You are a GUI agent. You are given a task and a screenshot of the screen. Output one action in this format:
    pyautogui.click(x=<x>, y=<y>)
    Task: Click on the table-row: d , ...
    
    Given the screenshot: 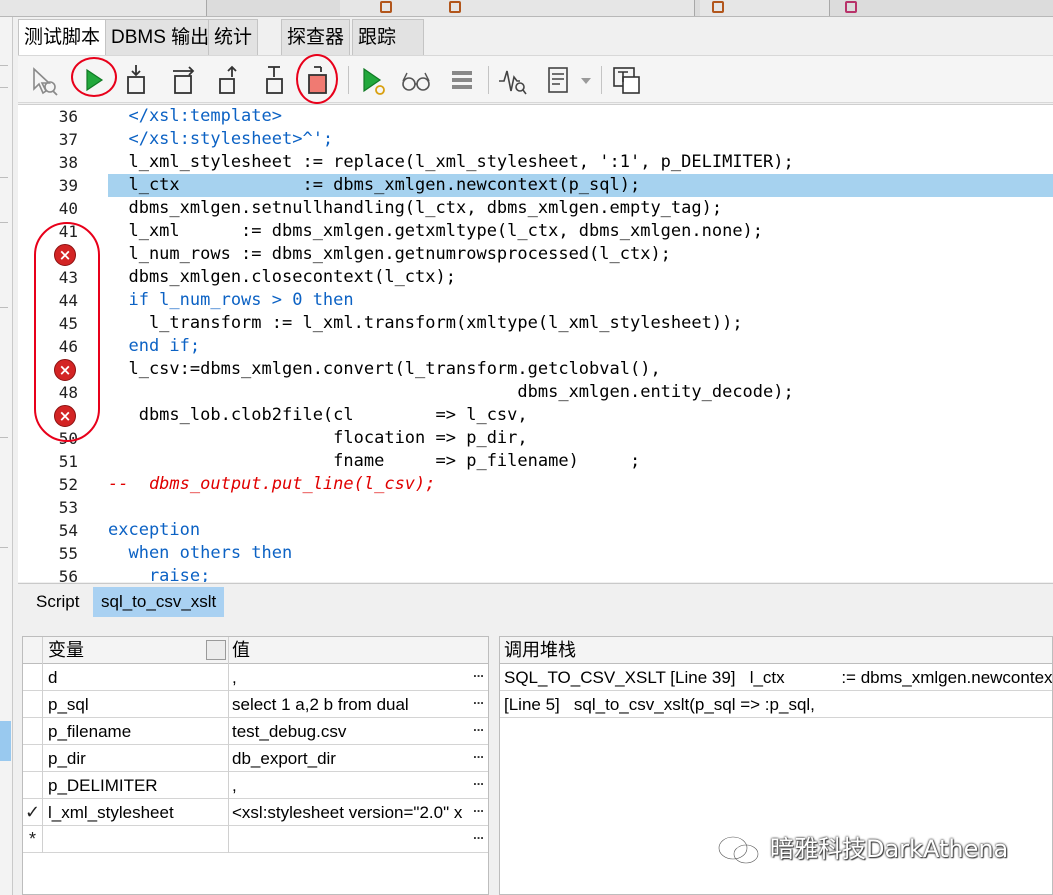 What is the action you would take?
    pyautogui.click(x=255, y=677)
    